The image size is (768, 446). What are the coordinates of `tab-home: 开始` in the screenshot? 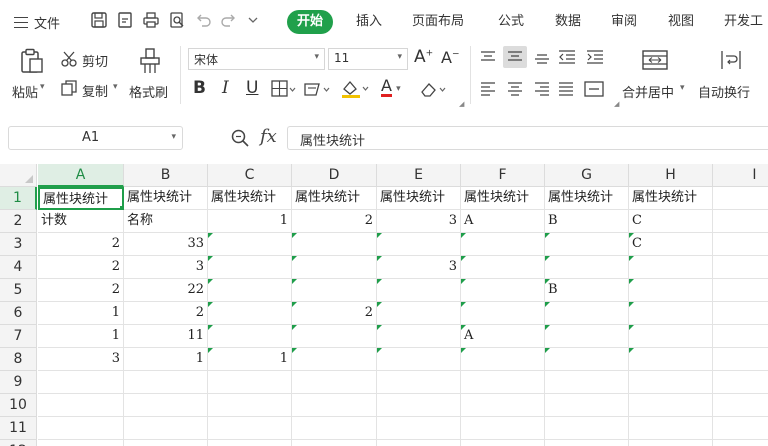 It's located at (310, 22).